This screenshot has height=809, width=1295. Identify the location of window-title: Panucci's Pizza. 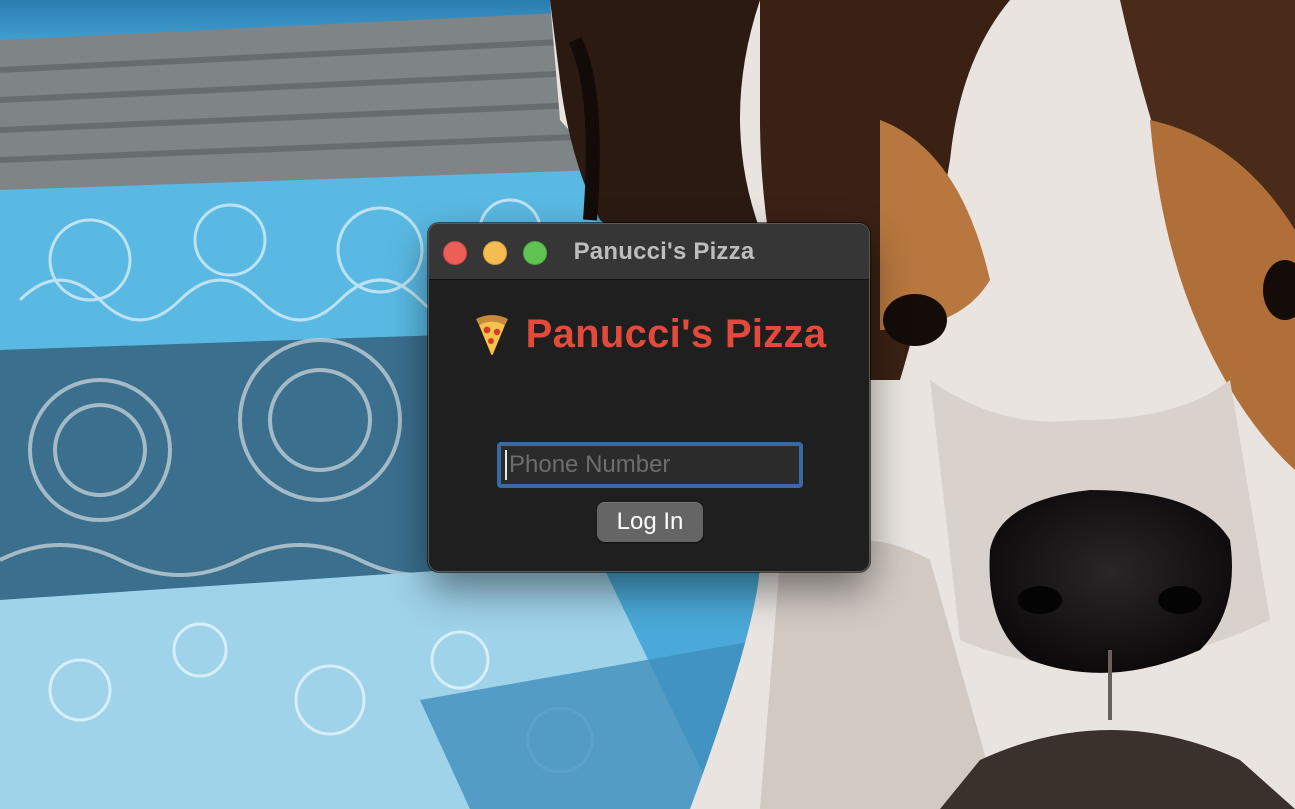
(664, 251).